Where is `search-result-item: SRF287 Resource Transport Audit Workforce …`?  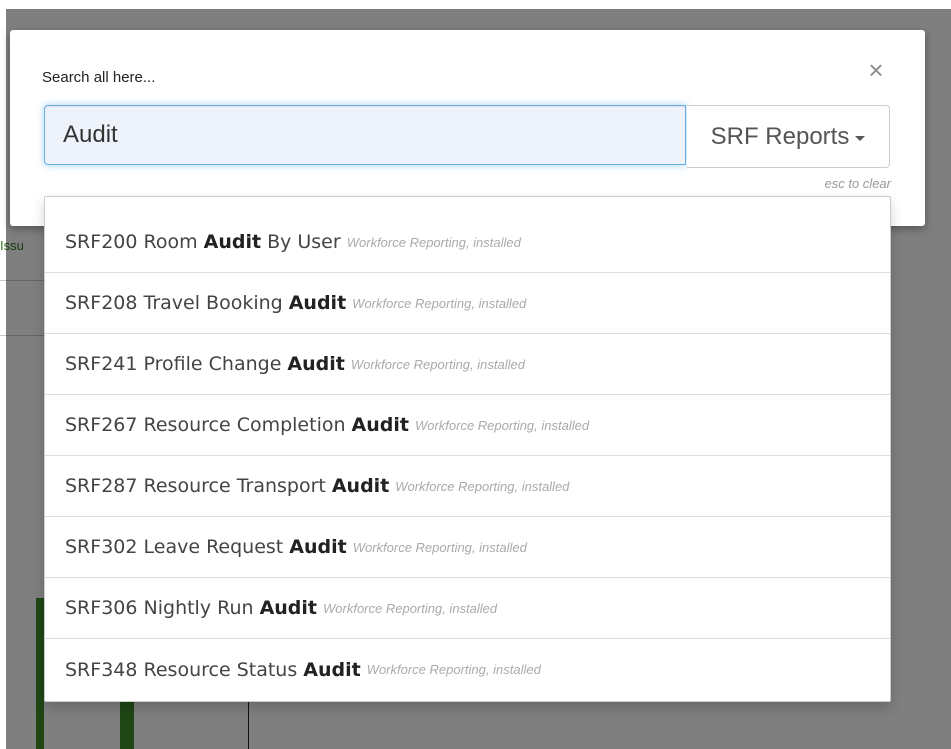 search-result-item: SRF287 Resource Transport Audit Workforce … is located at coordinates (467, 486).